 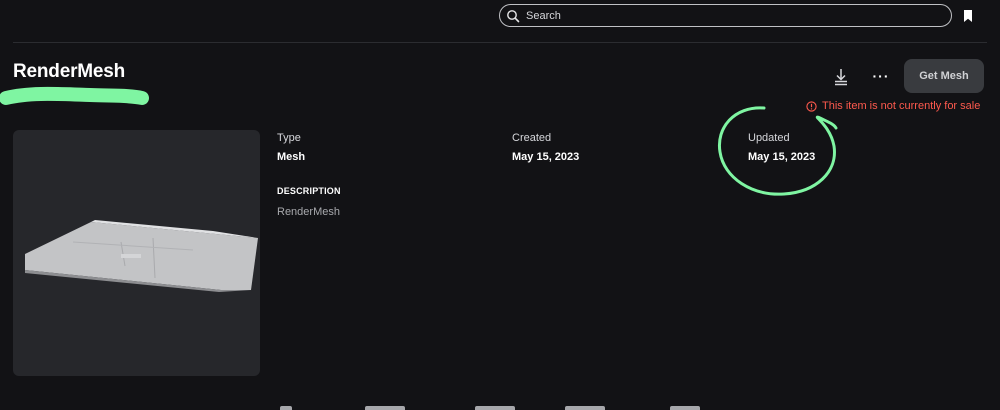 I want to click on created-label: Created, so click(x=532, y=138).